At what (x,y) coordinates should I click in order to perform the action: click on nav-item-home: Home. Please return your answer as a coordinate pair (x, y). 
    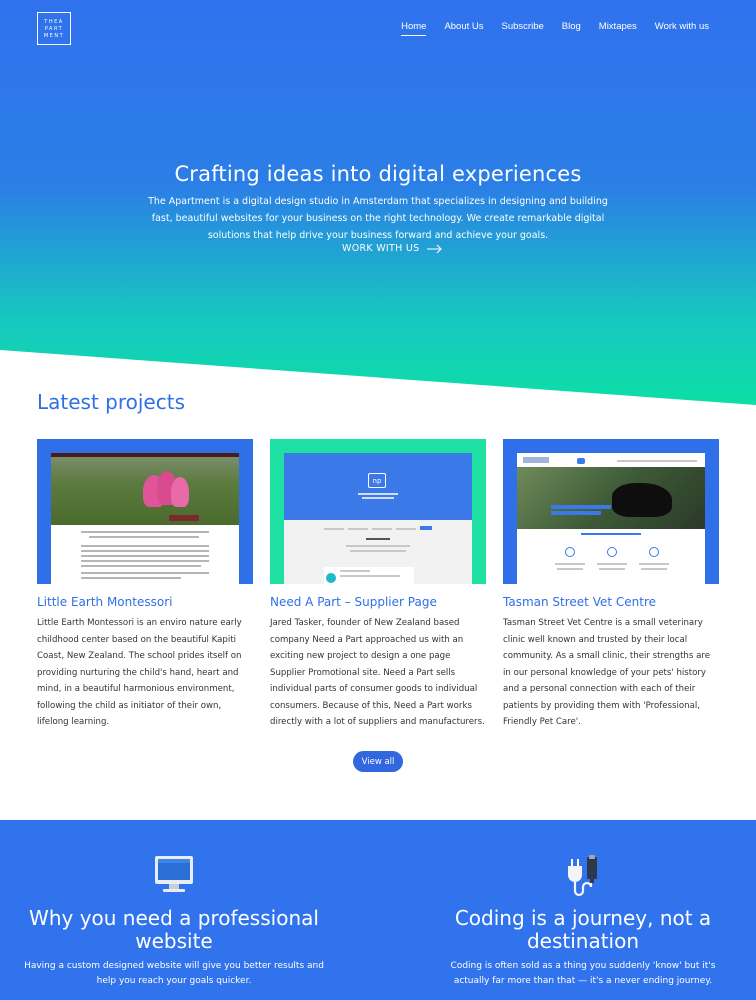
    Looking at the image, I should click on (414, 28).